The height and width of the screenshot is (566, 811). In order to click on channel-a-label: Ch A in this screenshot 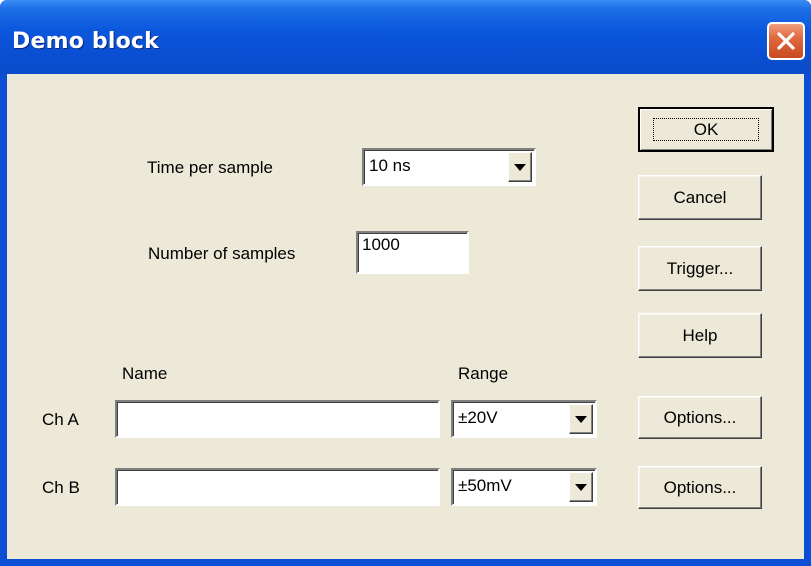, I will do `click(60, 419)`.